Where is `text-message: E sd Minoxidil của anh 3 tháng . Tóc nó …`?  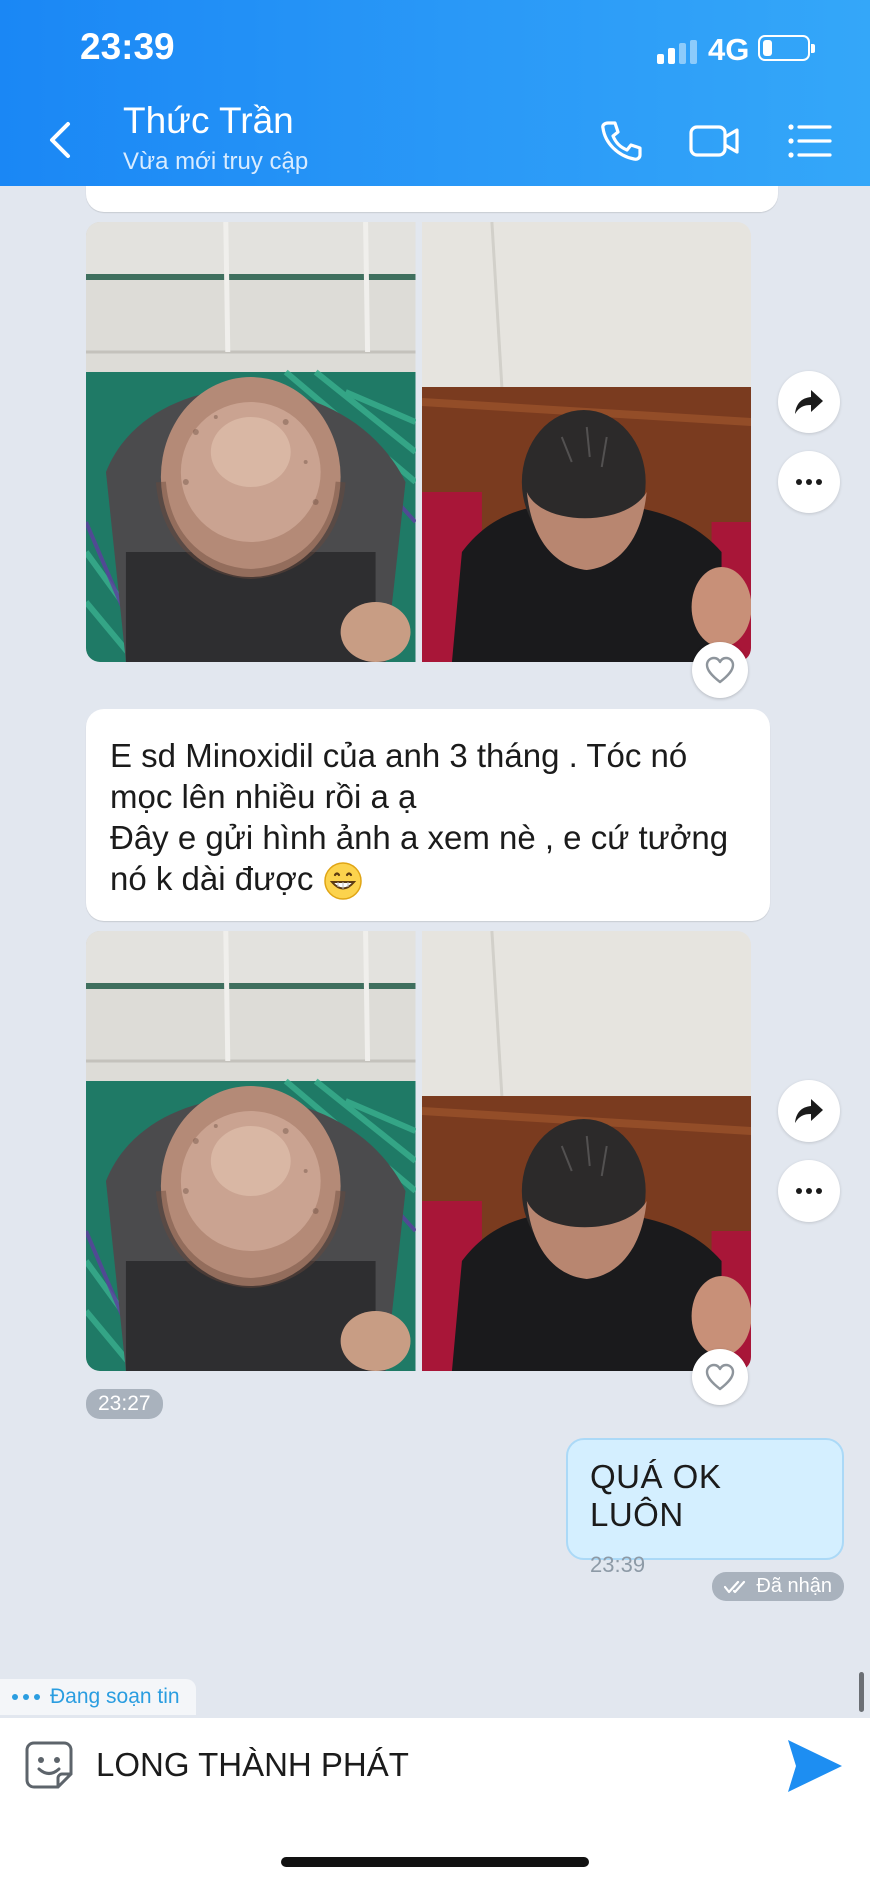 text-message: E sd Minoxidil của anh 3 tháng . Tóc nó … is located at coordinates (428, 815).